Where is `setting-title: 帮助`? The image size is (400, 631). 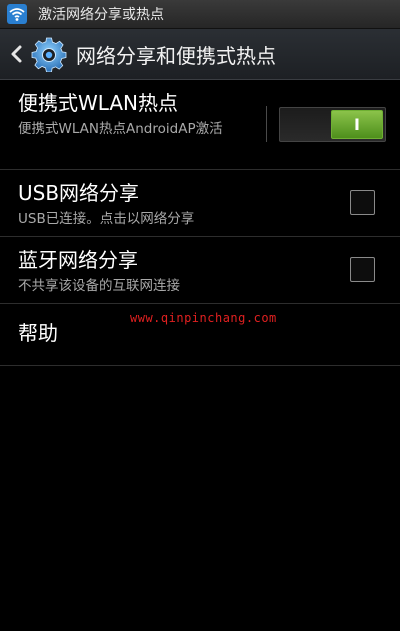 setting-title: 帮助 is located at coordinates (38, 333).